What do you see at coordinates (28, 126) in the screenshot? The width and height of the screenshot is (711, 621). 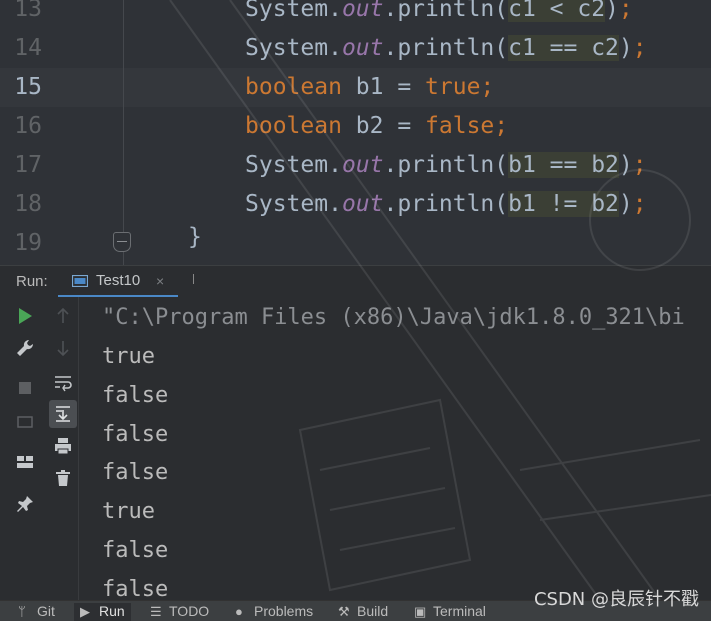 I see `line-number: 16` at bounding box center [28, 126].